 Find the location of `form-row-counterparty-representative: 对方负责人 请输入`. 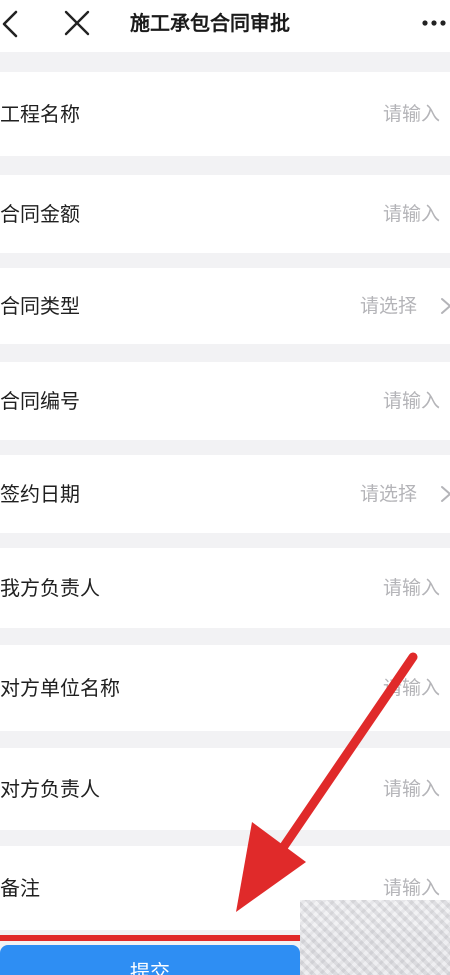

form-row-counterparty-representative: 对方负责人 请输入 is located at coordinates (225, 789).